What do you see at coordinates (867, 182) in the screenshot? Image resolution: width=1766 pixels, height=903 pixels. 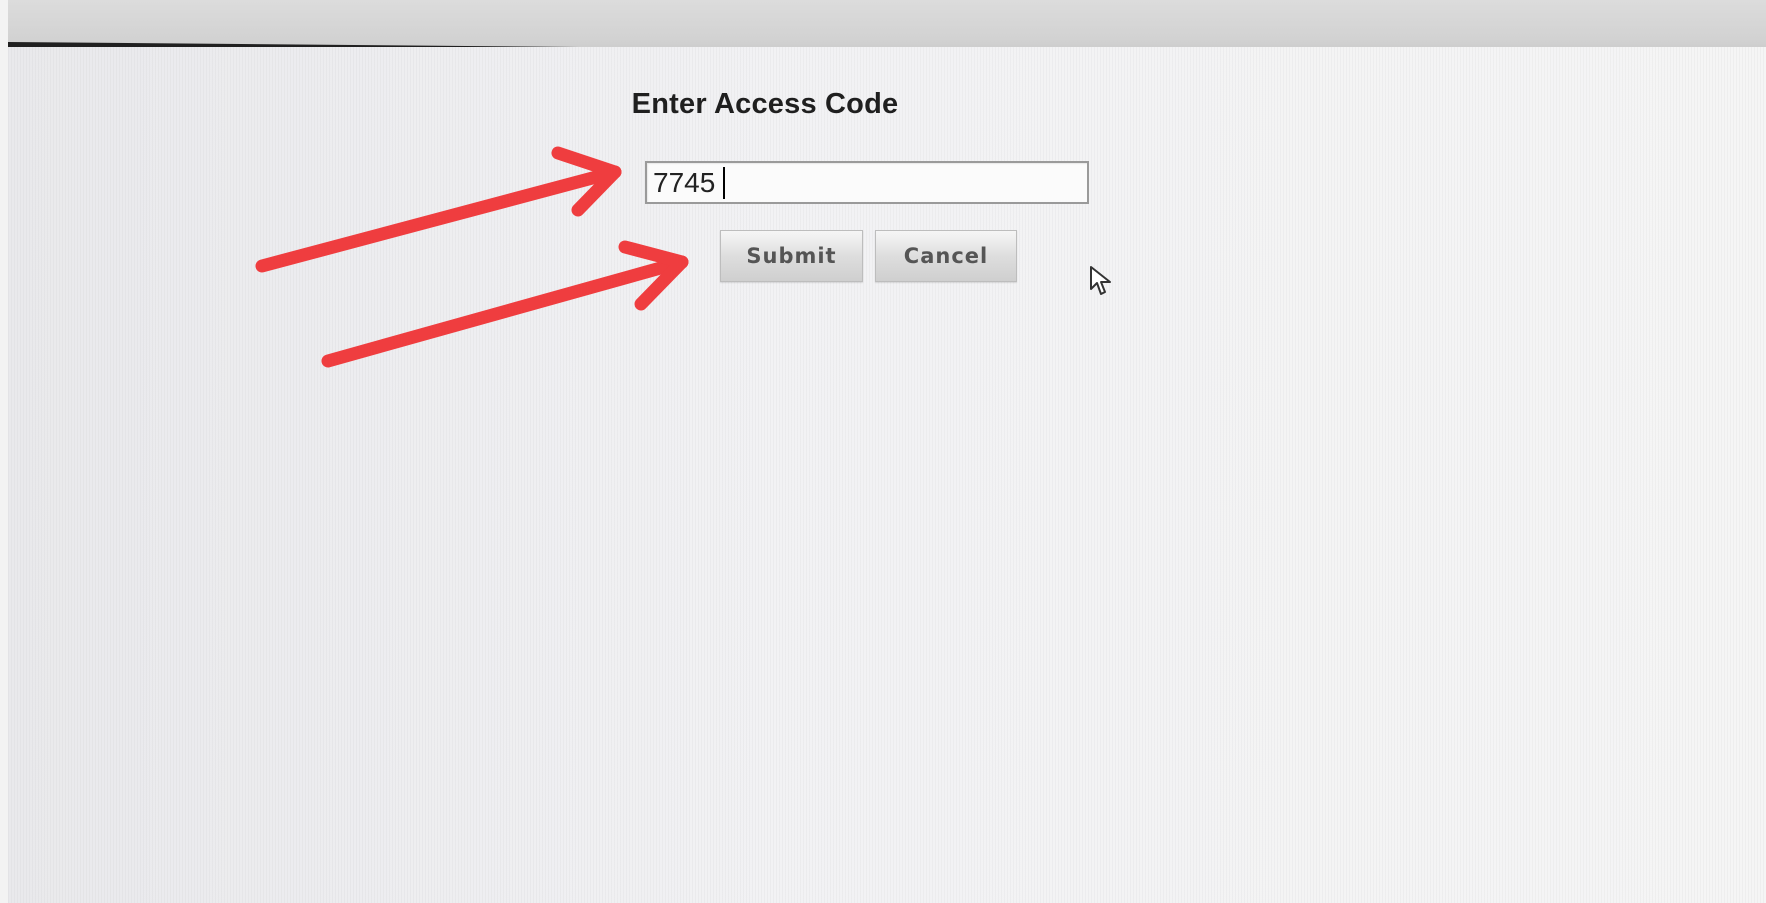 I see `access-code-input` at bounding box center [867, 182].